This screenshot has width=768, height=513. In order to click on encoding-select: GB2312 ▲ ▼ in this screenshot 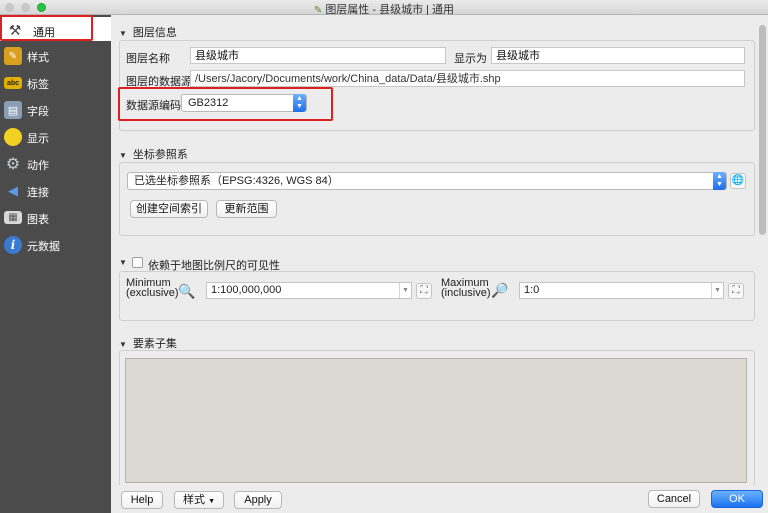, I will do `click(244, 103)`.